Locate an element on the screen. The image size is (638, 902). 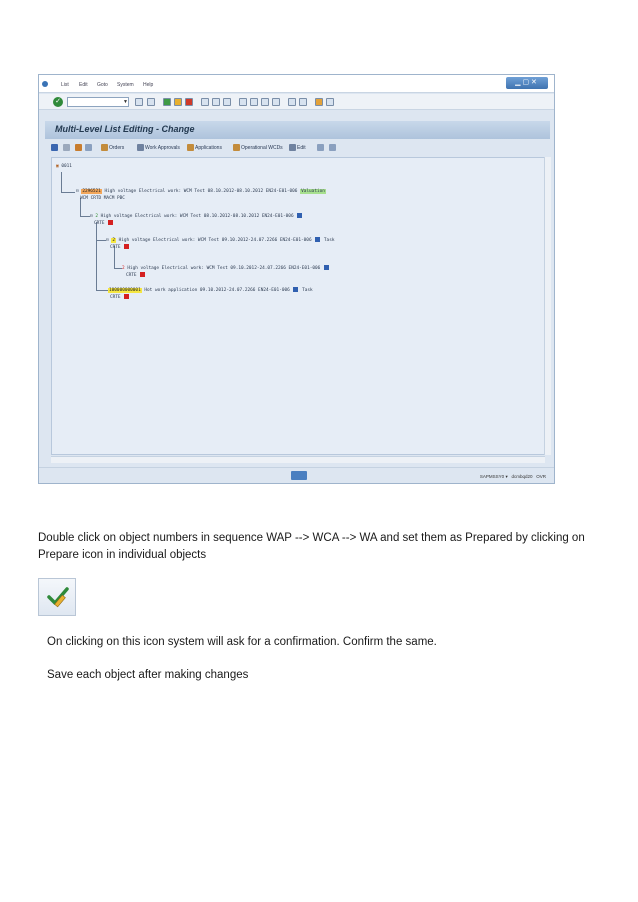
object-number-hot-work: 100000000001 is located at coordinates (125, 290).